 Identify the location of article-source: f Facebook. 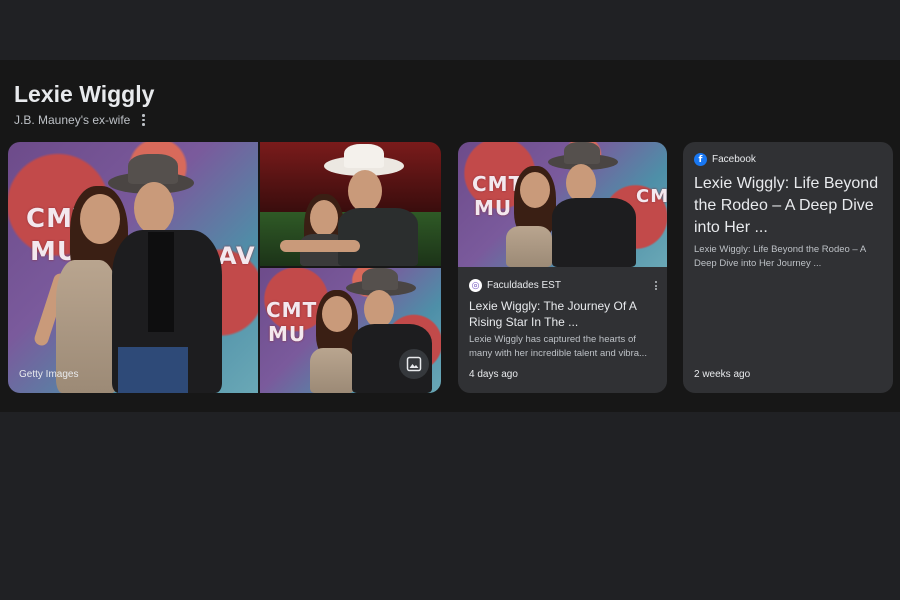
(725, 159).